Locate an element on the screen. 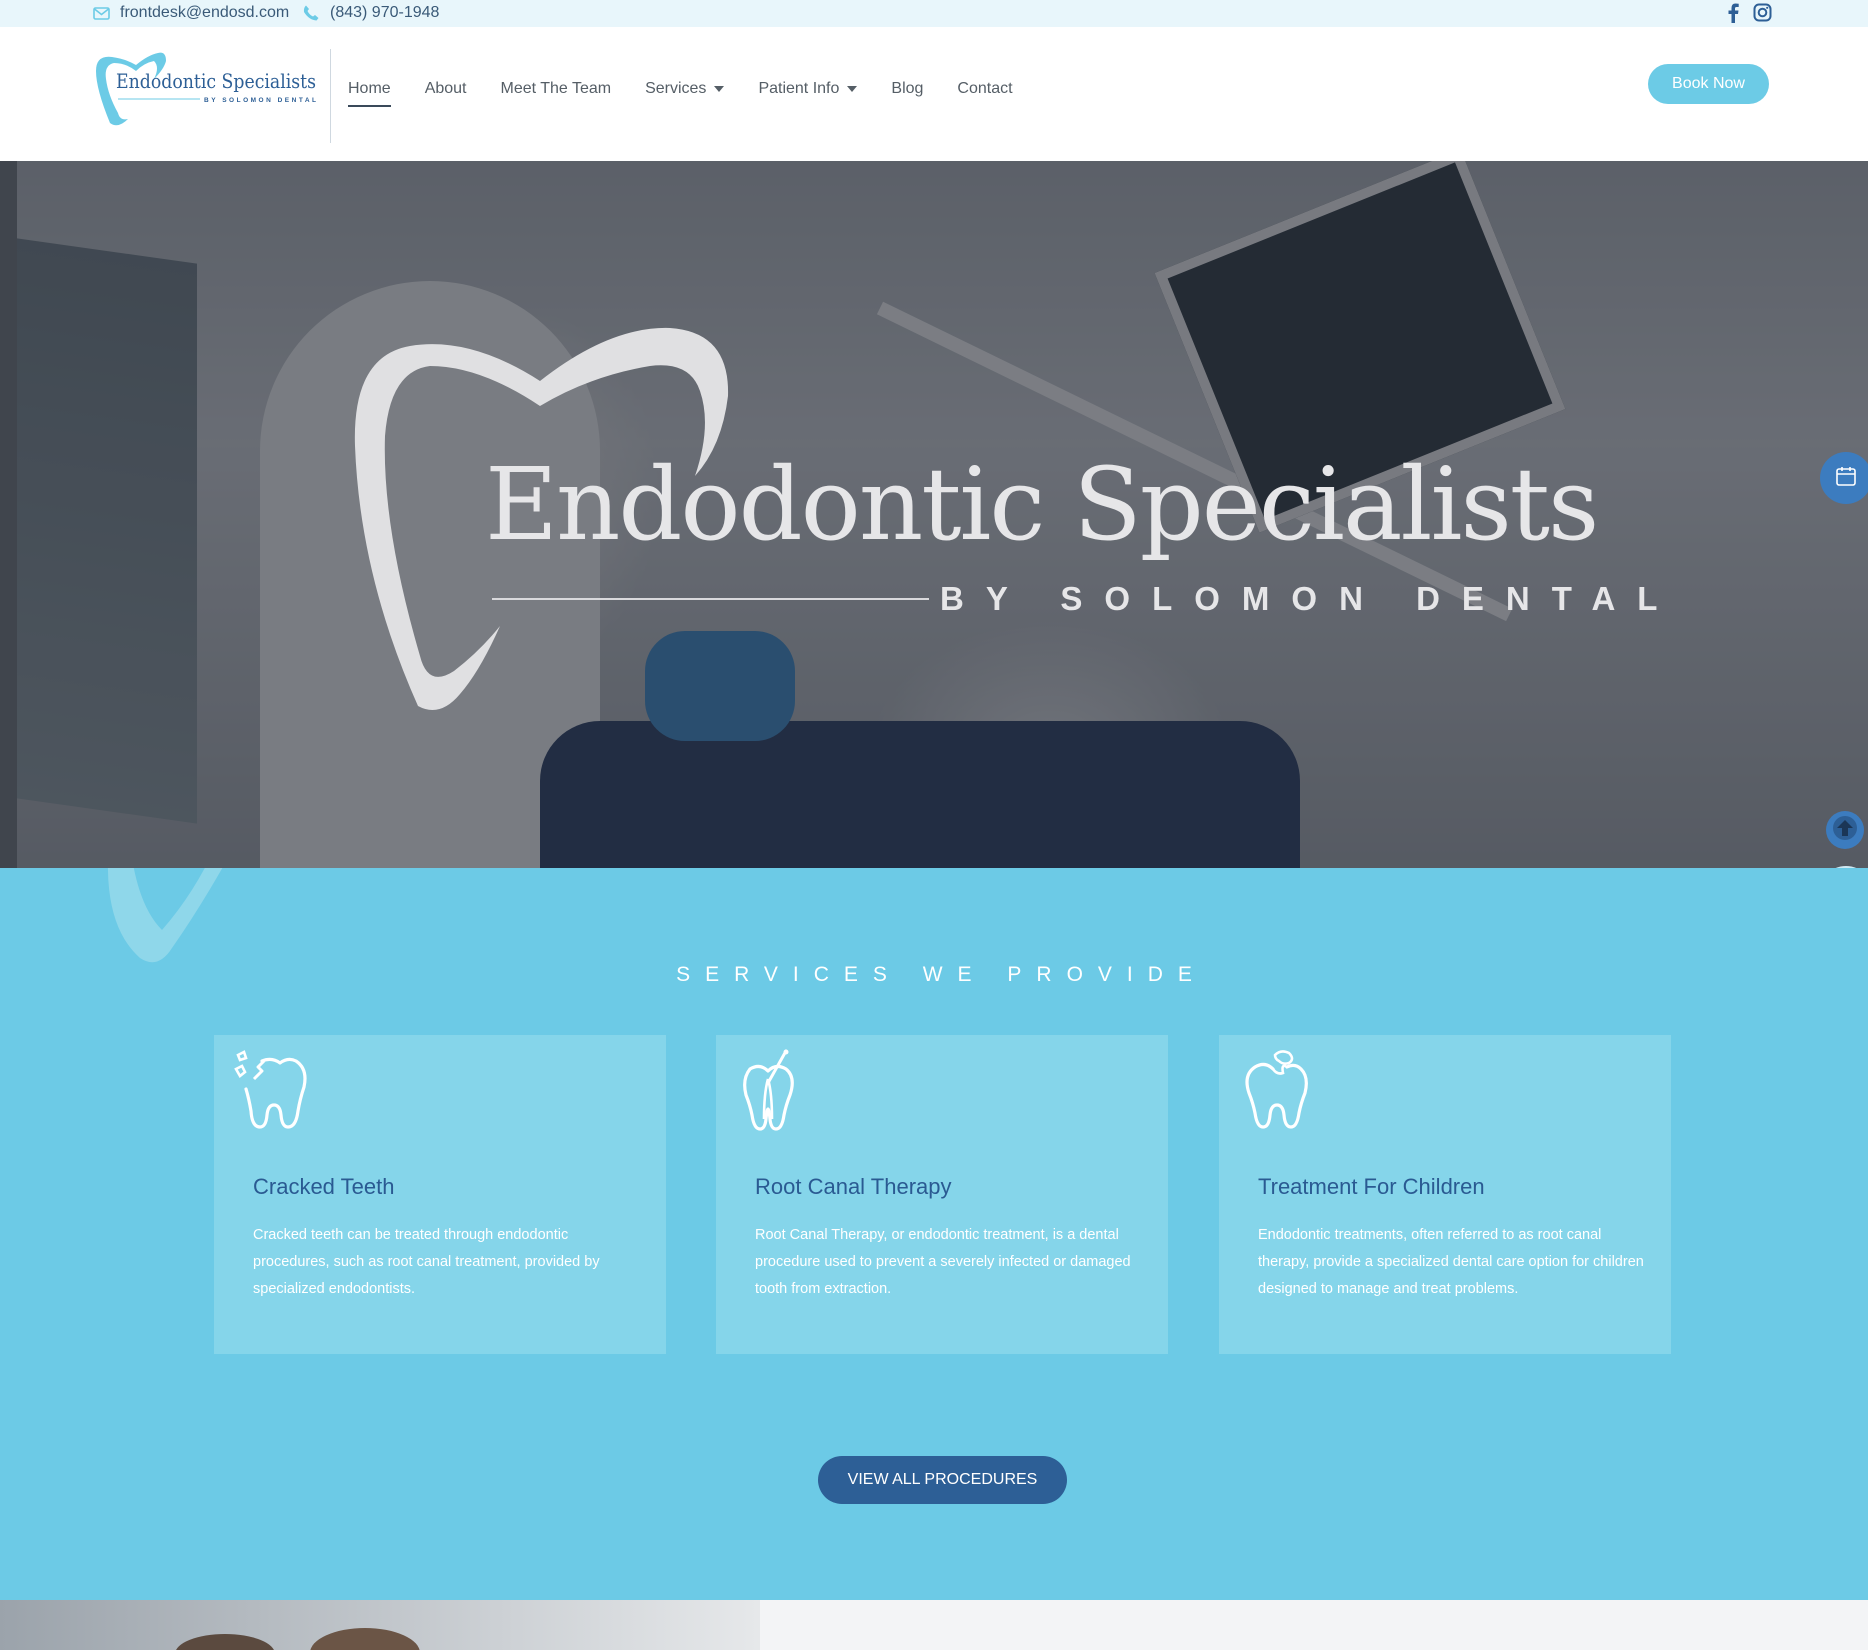  hero-title: Endodontic Specialists is located at coordinates (1042, 504).